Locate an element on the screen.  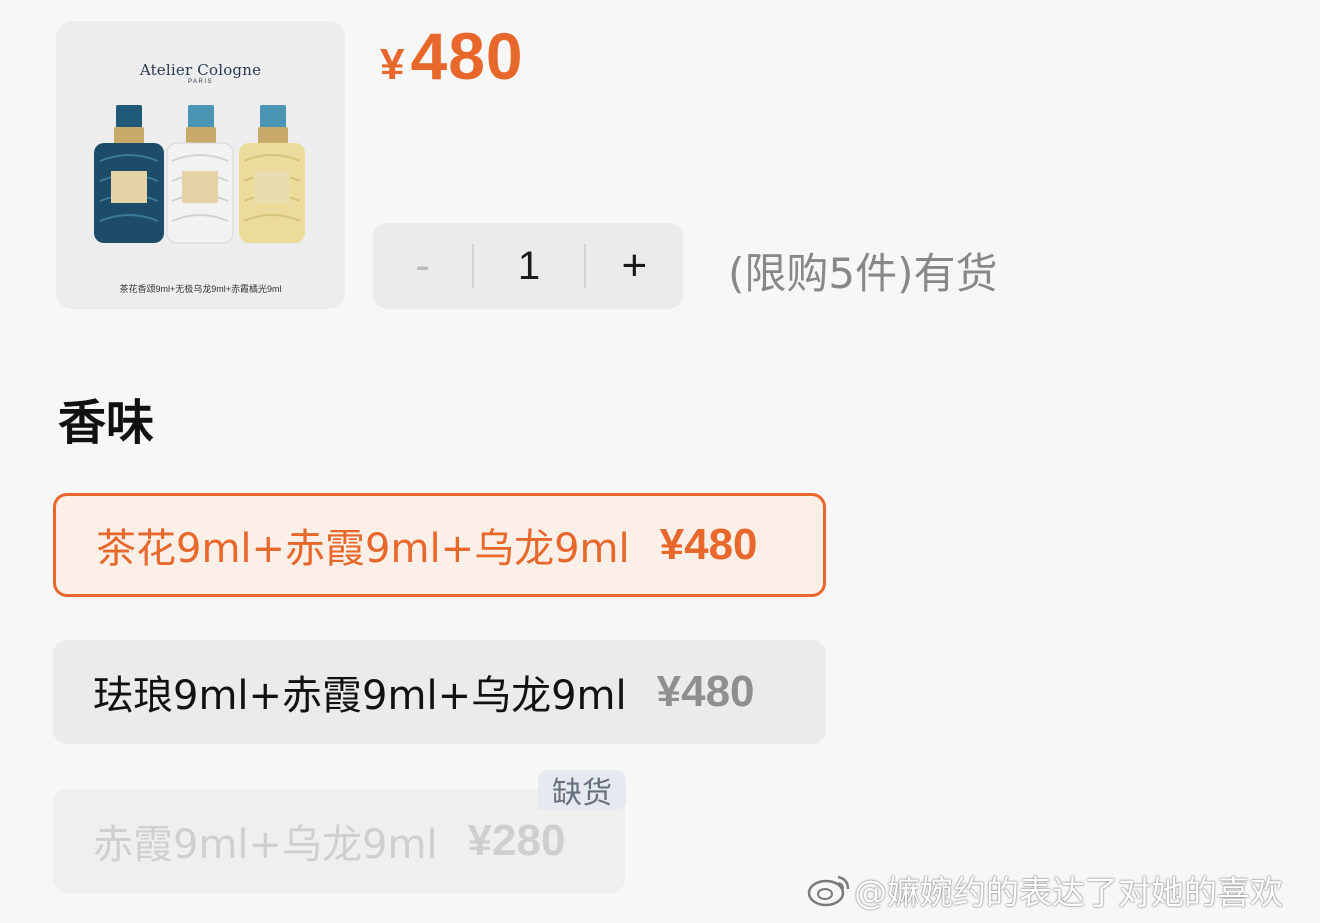
scent-option-selected: 茶花9ml+赤霞9ml+乌龙9ml ¥480 is located at coordinates (439, 545).